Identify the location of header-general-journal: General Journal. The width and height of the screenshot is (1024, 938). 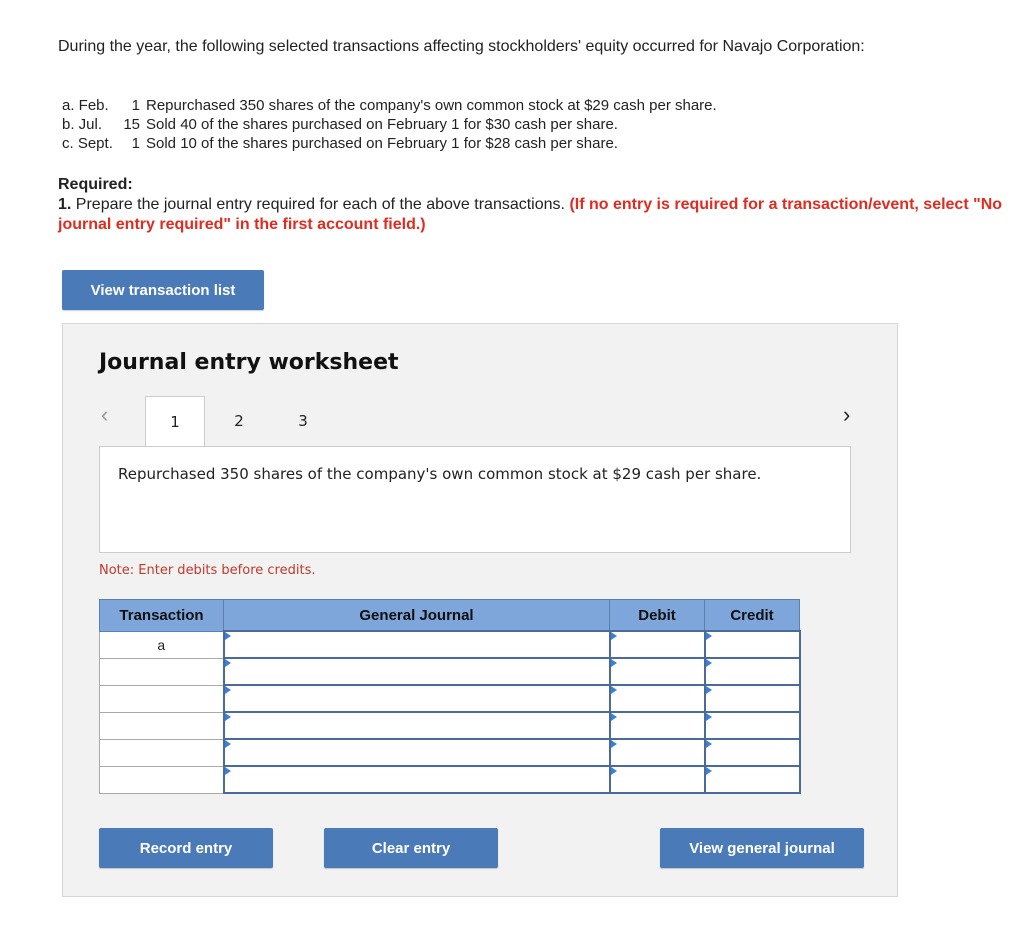
(416, 615).